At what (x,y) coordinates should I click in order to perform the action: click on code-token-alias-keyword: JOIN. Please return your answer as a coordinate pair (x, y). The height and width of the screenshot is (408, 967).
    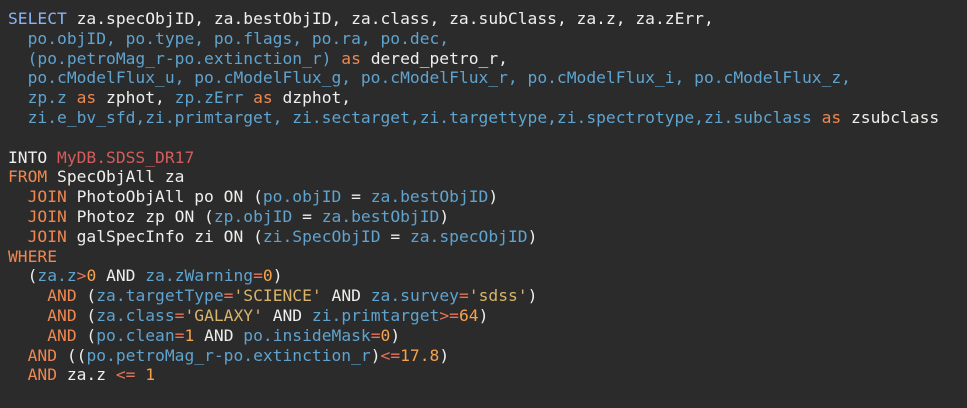
    Looking at the image, I should click on (37, 197).